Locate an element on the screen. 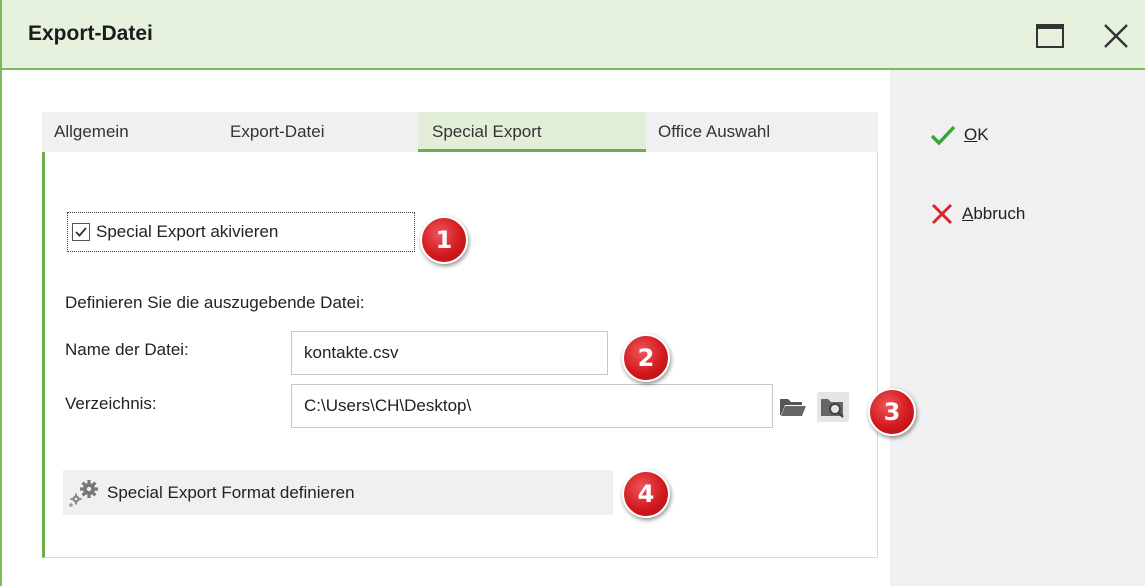 The height and width of the screenshot is (586, 1145). maximize-icon is located at coordinates (1050, 36).